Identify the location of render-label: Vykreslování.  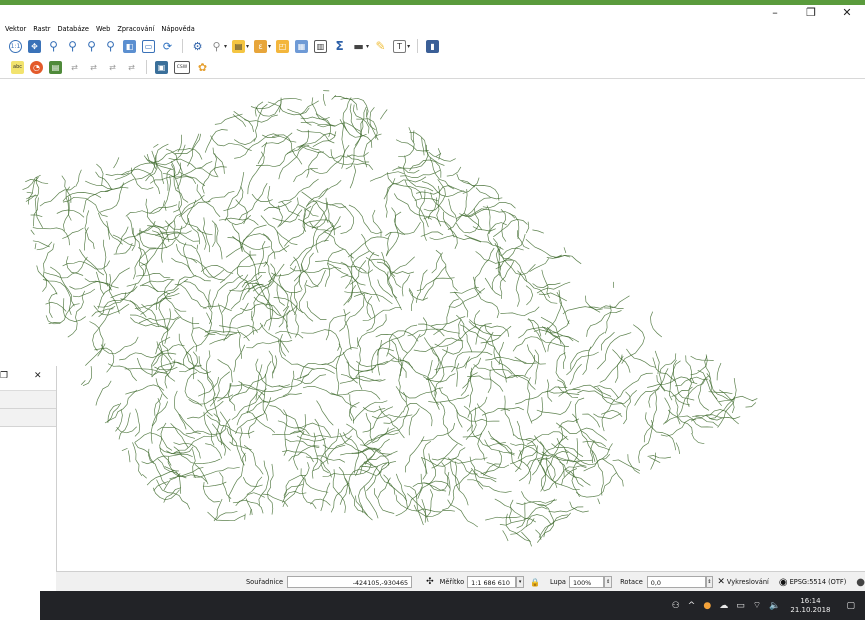
(748, 582).